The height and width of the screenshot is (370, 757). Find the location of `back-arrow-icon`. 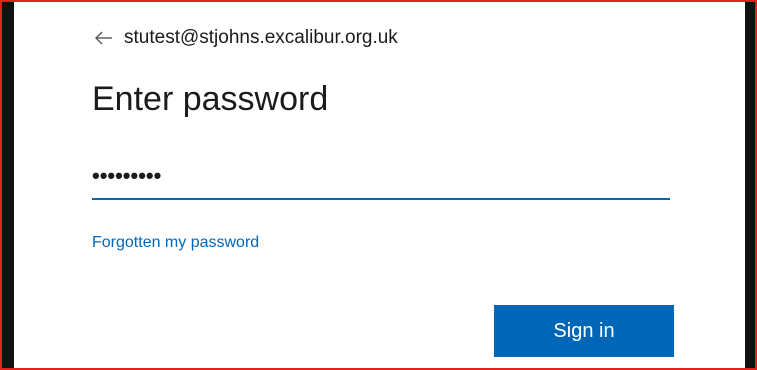

back-arrow-icon is located at coordinates (104, 38).